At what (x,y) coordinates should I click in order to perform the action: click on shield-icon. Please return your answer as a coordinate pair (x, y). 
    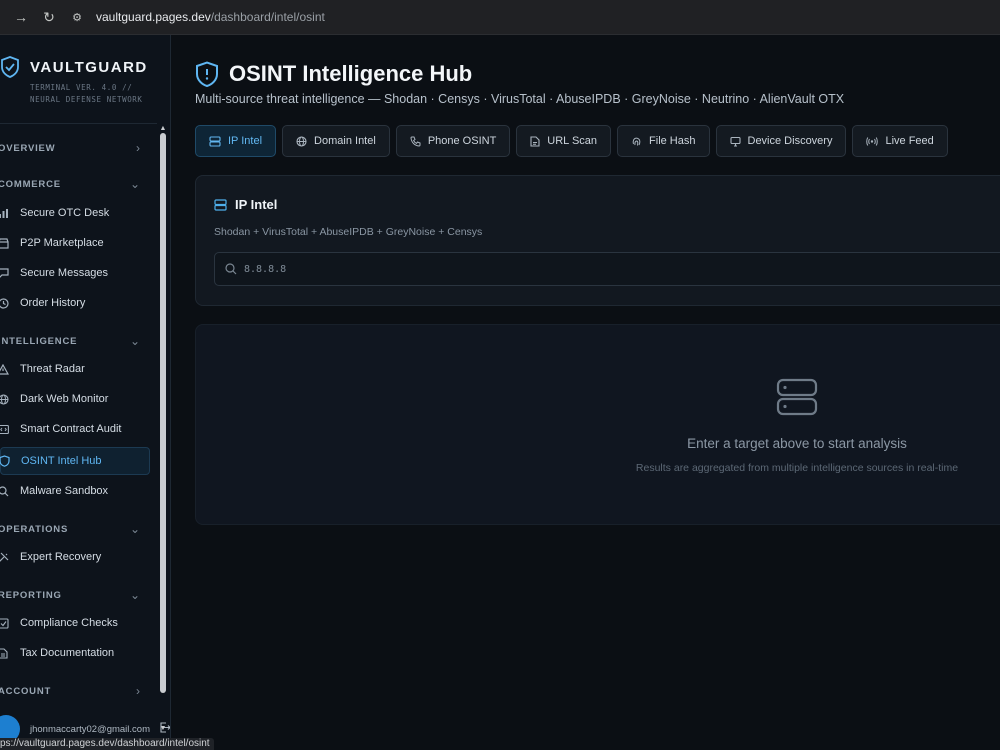
    Looking at the image, I should click on (5, 461).